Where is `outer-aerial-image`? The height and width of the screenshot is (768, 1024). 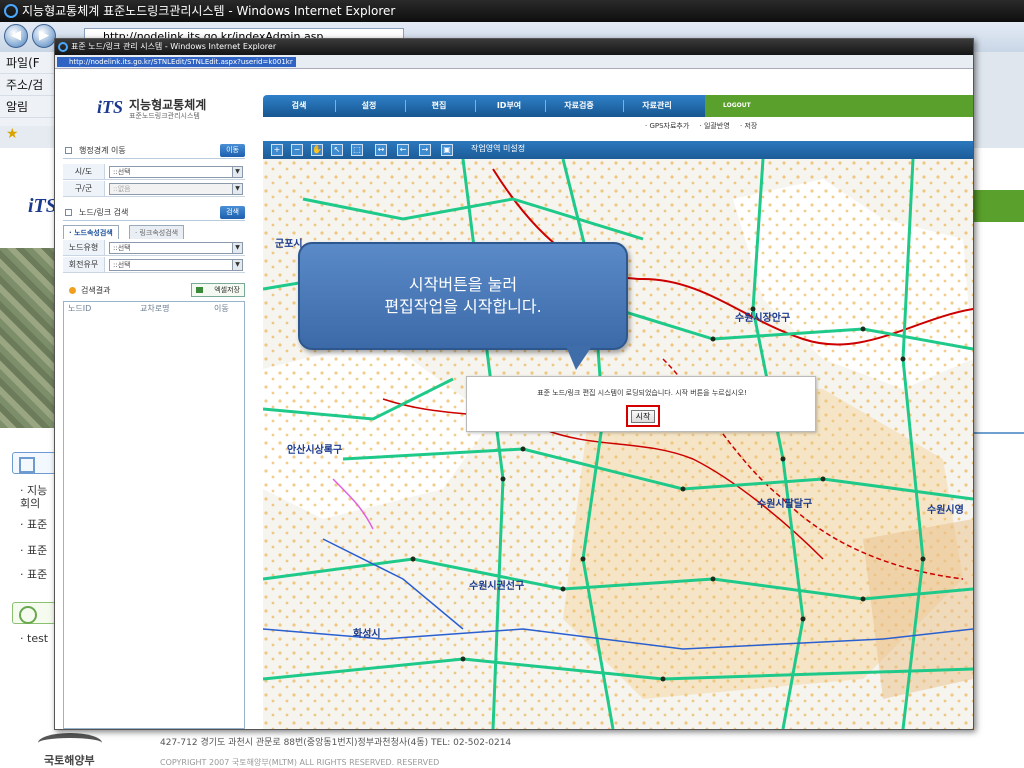
outer-aerial-image is located at coordinates (30, 338).